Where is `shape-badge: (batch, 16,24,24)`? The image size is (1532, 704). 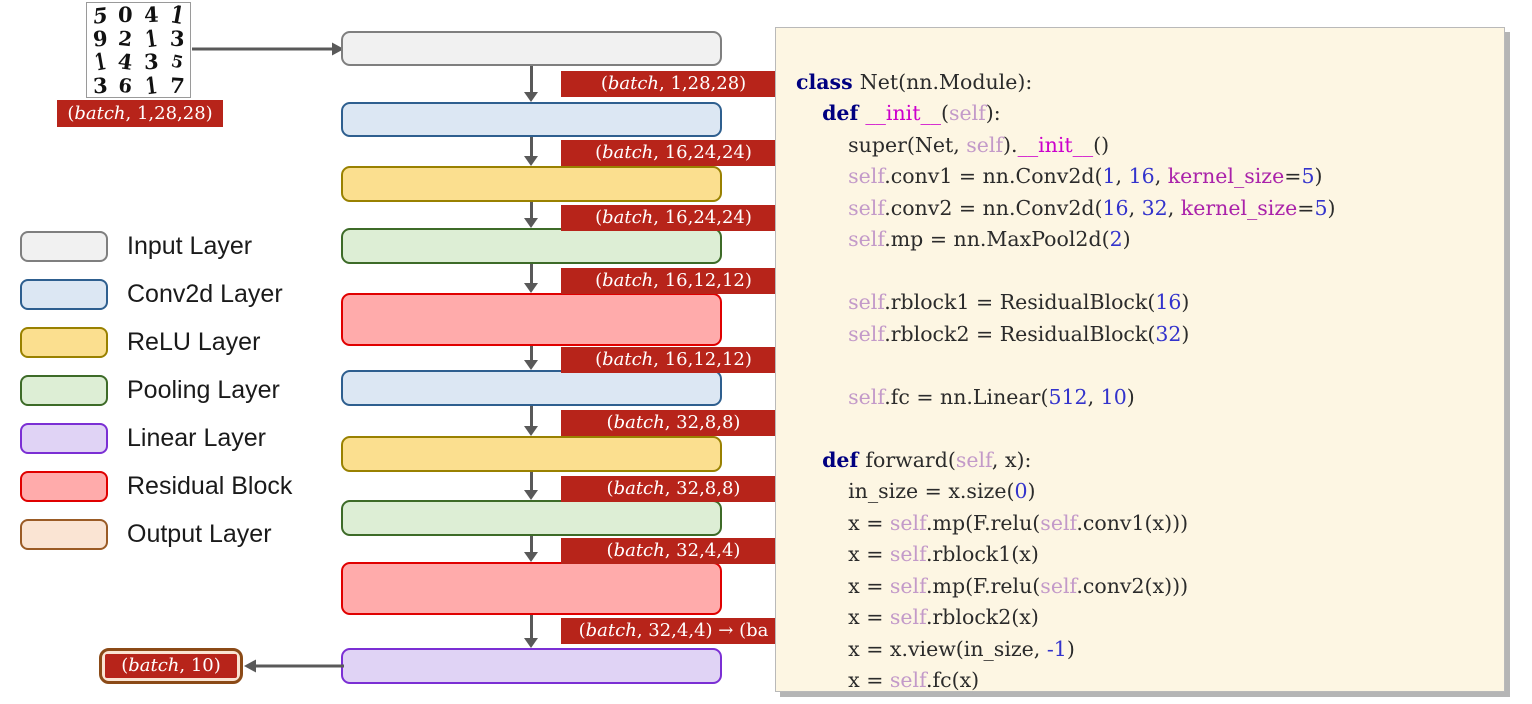
shape-badge: (batch, 16,24,24) is located at coordinates (673, 153).